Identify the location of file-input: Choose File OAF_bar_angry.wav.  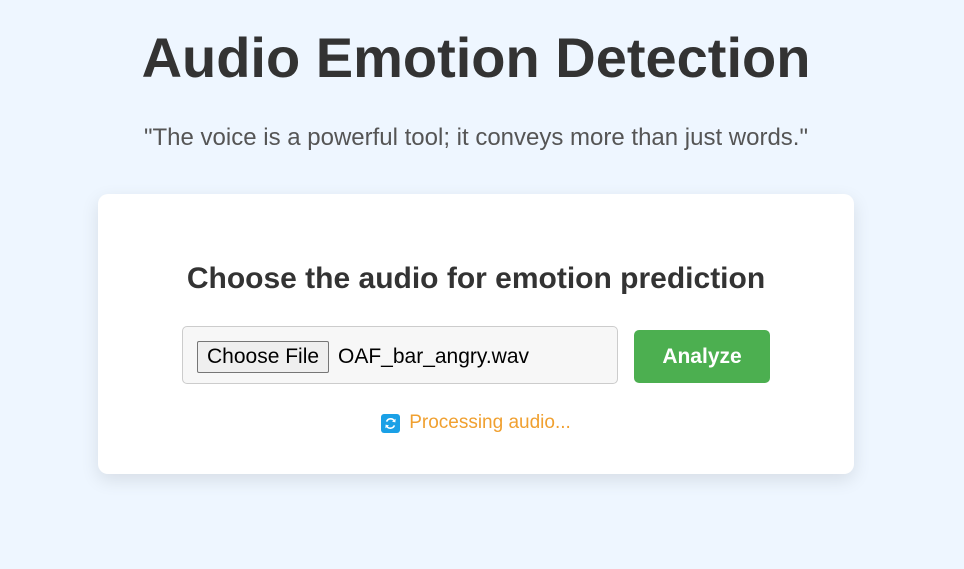
(400, 355).